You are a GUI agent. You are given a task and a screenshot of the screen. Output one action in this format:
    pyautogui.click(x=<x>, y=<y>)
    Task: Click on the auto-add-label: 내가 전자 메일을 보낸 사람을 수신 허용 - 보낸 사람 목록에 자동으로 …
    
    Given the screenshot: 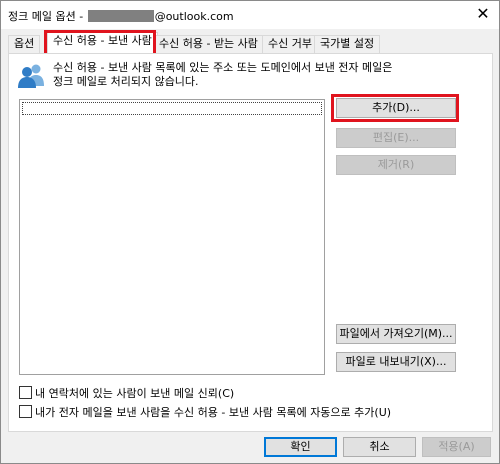 What is the action you would take?
    pyautogui.click(x=213, y=412)
    